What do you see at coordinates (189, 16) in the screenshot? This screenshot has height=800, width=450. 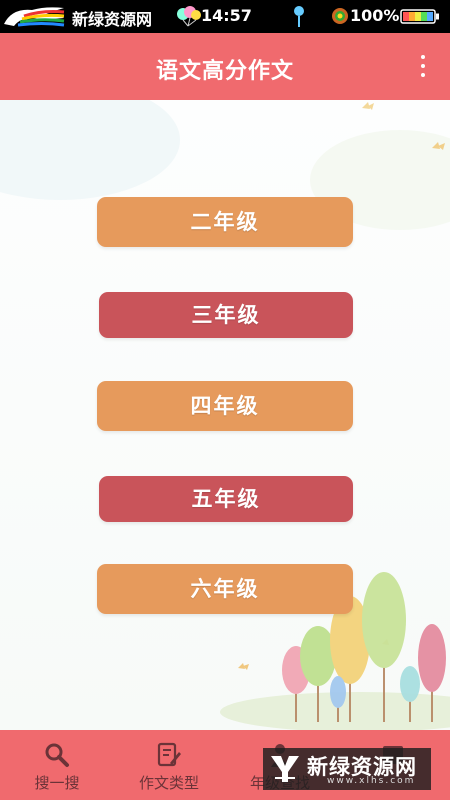 I see `balloons-icon` at bounding box center [189, 16].